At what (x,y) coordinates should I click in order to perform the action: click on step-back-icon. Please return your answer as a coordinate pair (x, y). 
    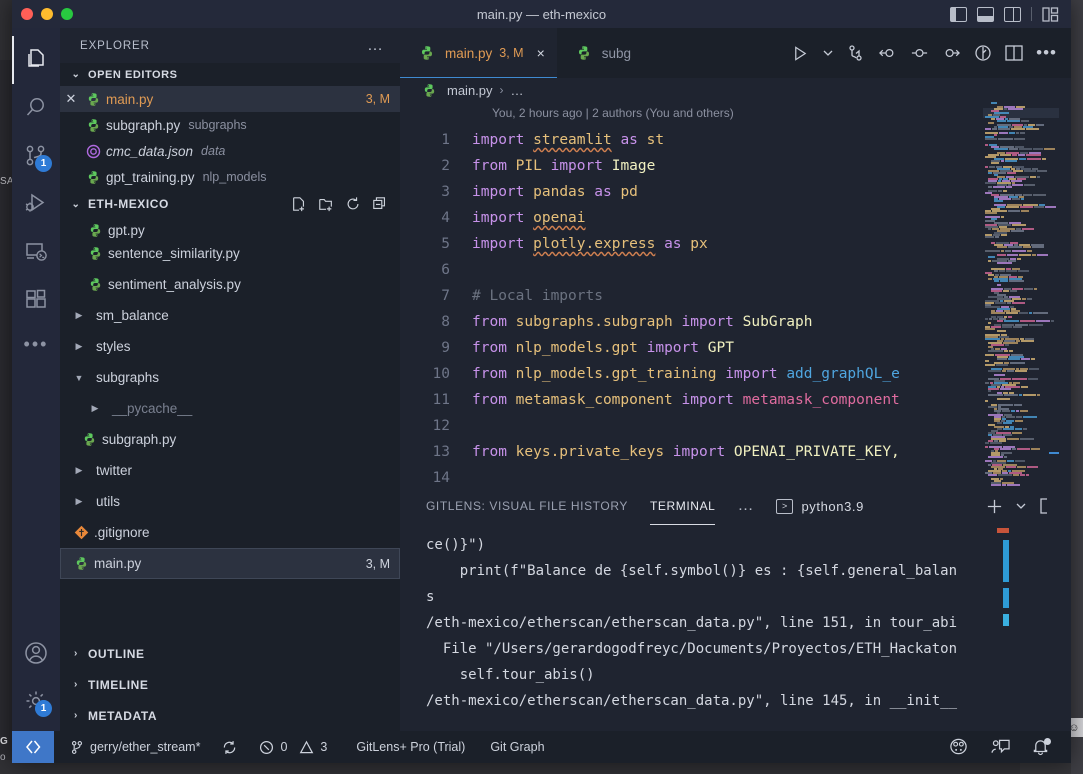
    Looking at the image, I should click on (887, 53).